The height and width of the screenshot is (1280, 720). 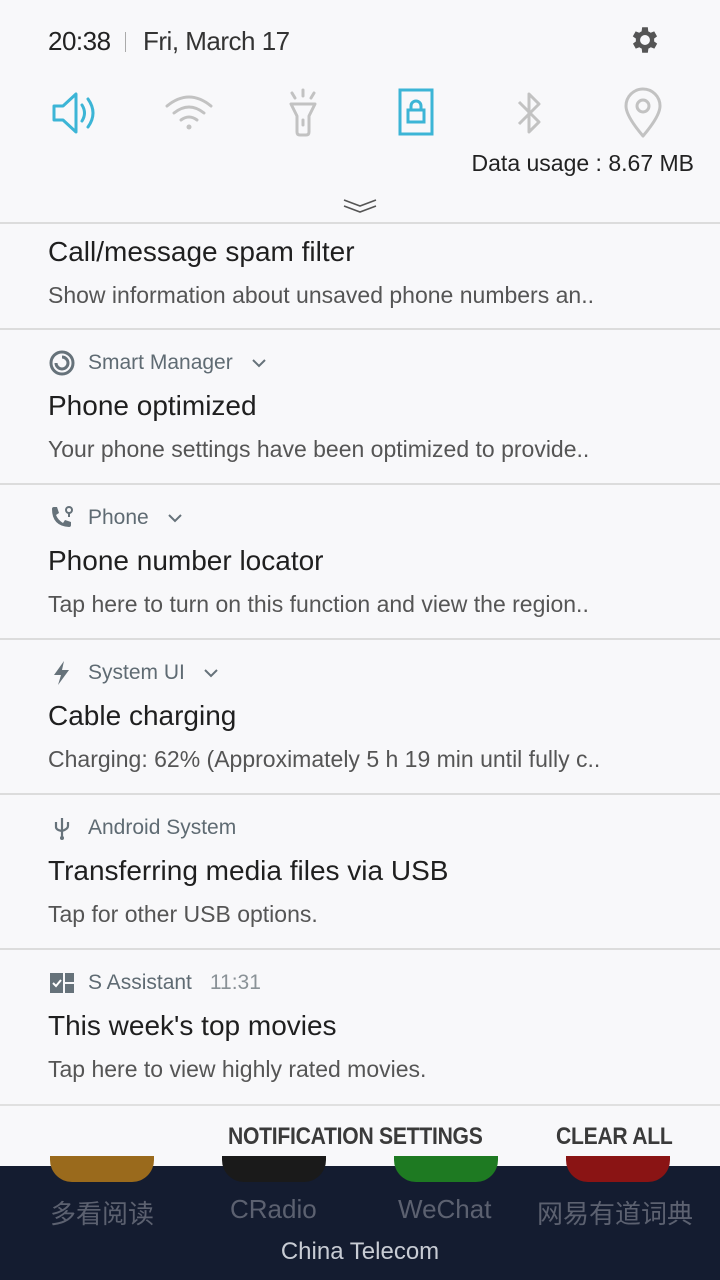 I want to click on volume-icon, so click(x=75, y=113).